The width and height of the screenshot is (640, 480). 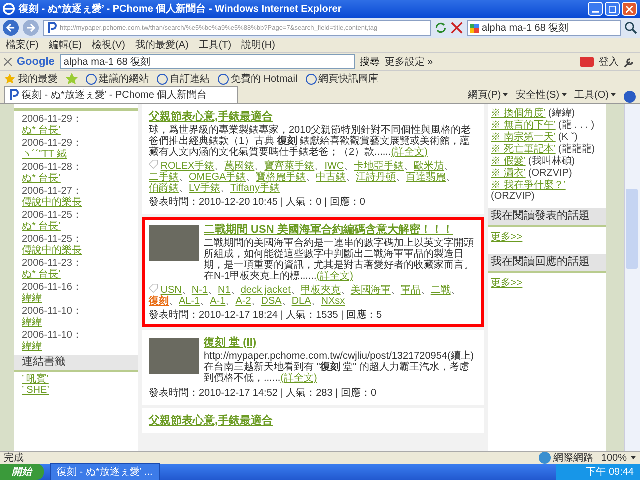 I want to click on reply-link: ※ 假髮’, so click(x=508, y=161).